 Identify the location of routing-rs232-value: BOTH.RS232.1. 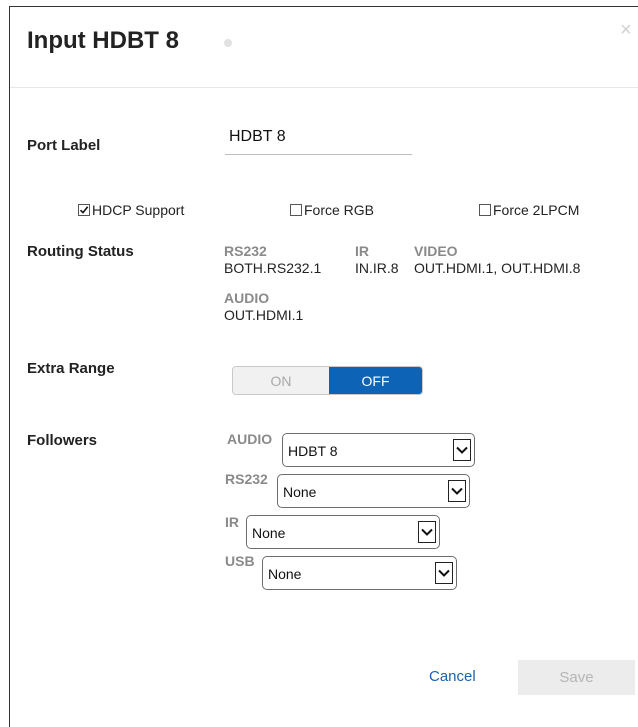
(273, 268).